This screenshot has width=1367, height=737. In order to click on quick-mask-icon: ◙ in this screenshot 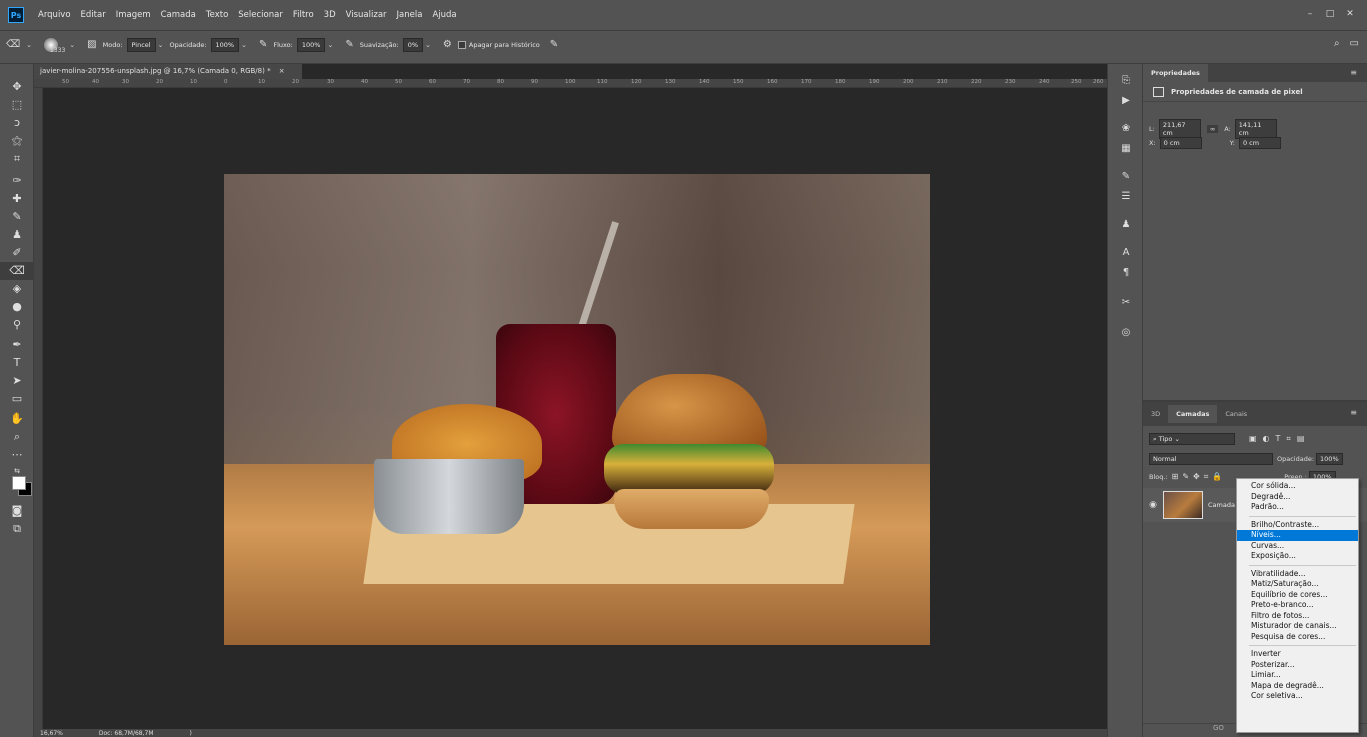, I will do `click(17, 511)`.